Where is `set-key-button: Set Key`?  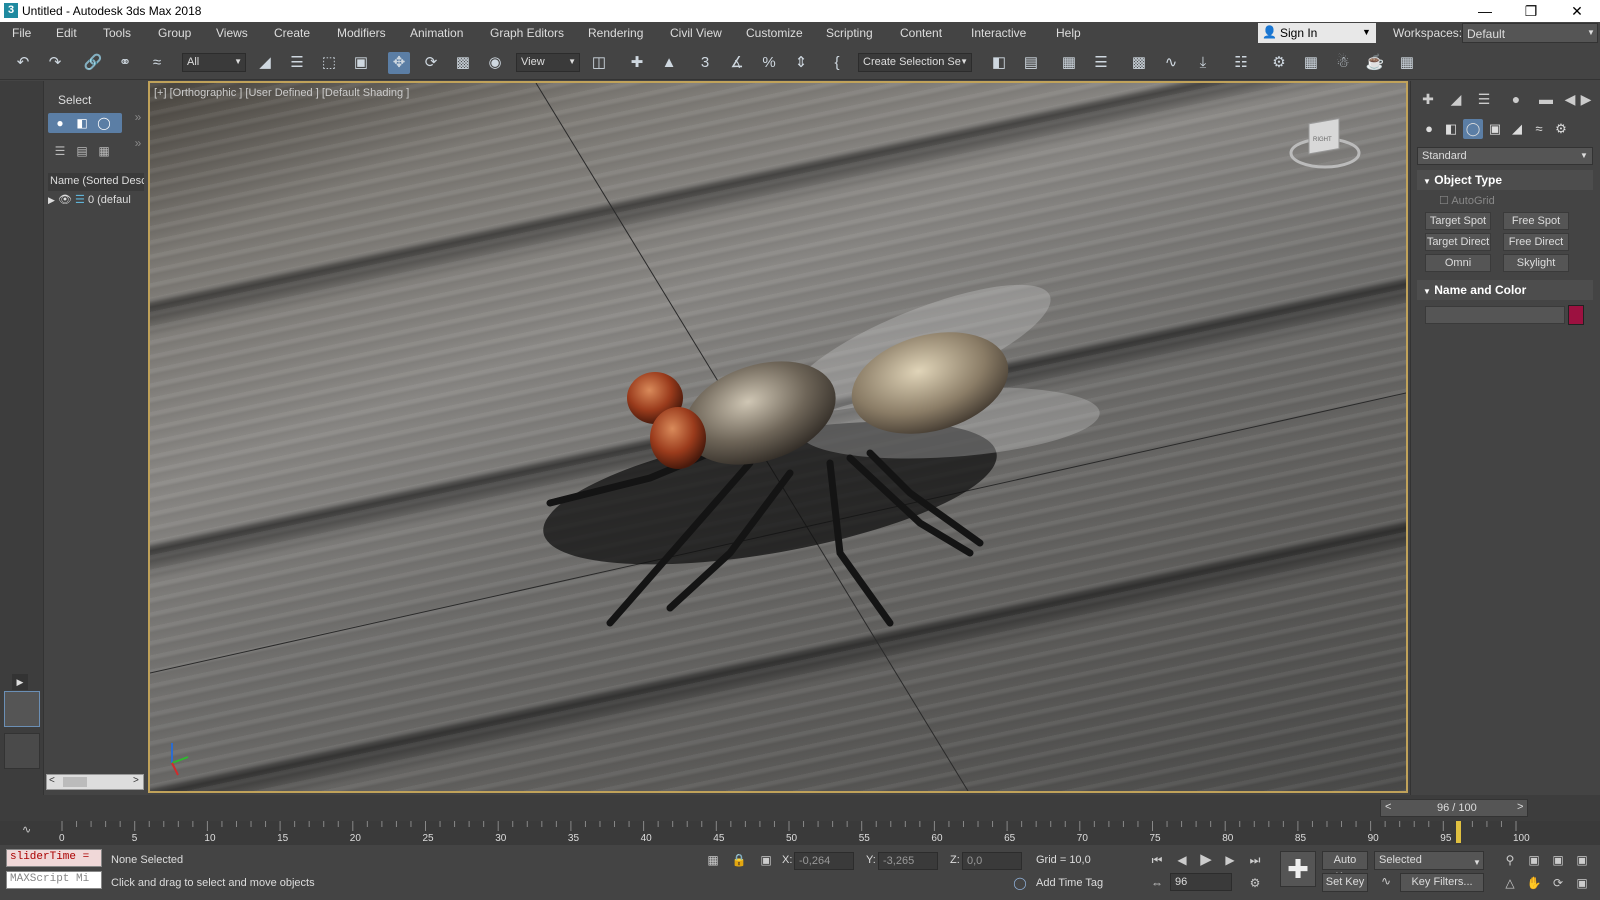 set-key-button: Set Key is located at coordinates (1345, 882).